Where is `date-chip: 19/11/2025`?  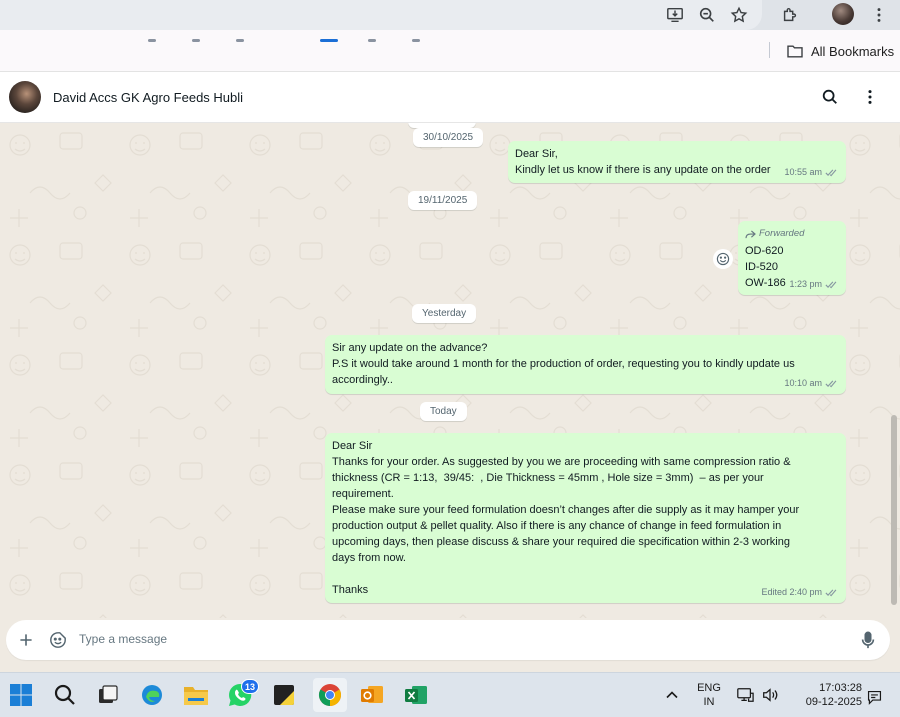 date-chip: 19/11/2025 is located at coordinates (443, 200).